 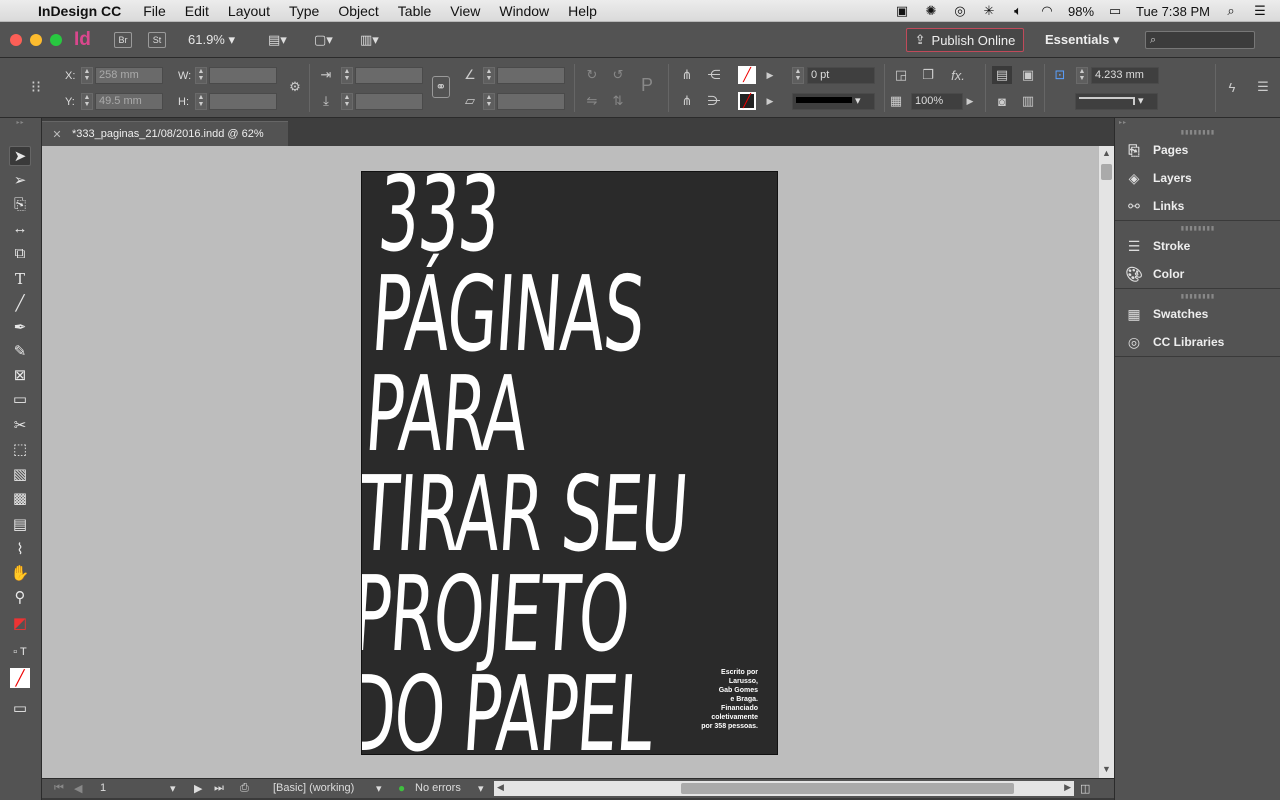 I want to click on close-window-button, so click(x=16, y=39).